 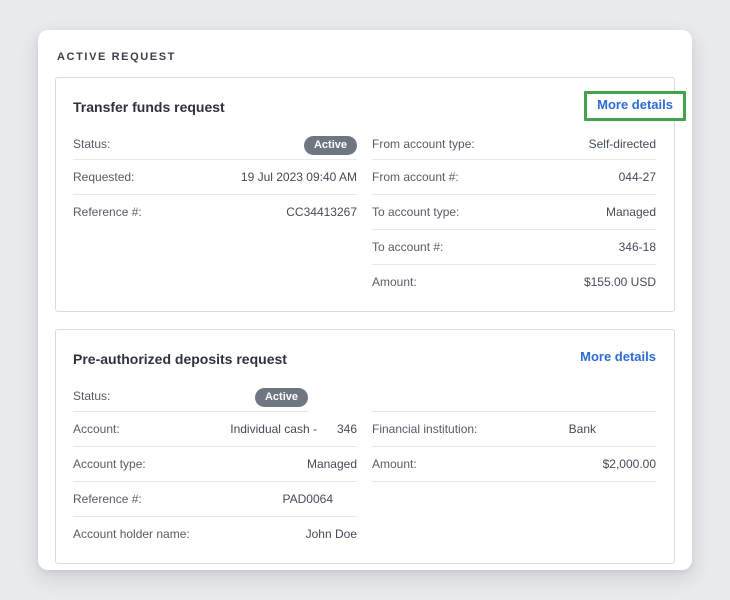 What do you see at coordinates (416, 212) in the screenshot?
I see `row-label: To account type:` at bounding box center [416, 212].